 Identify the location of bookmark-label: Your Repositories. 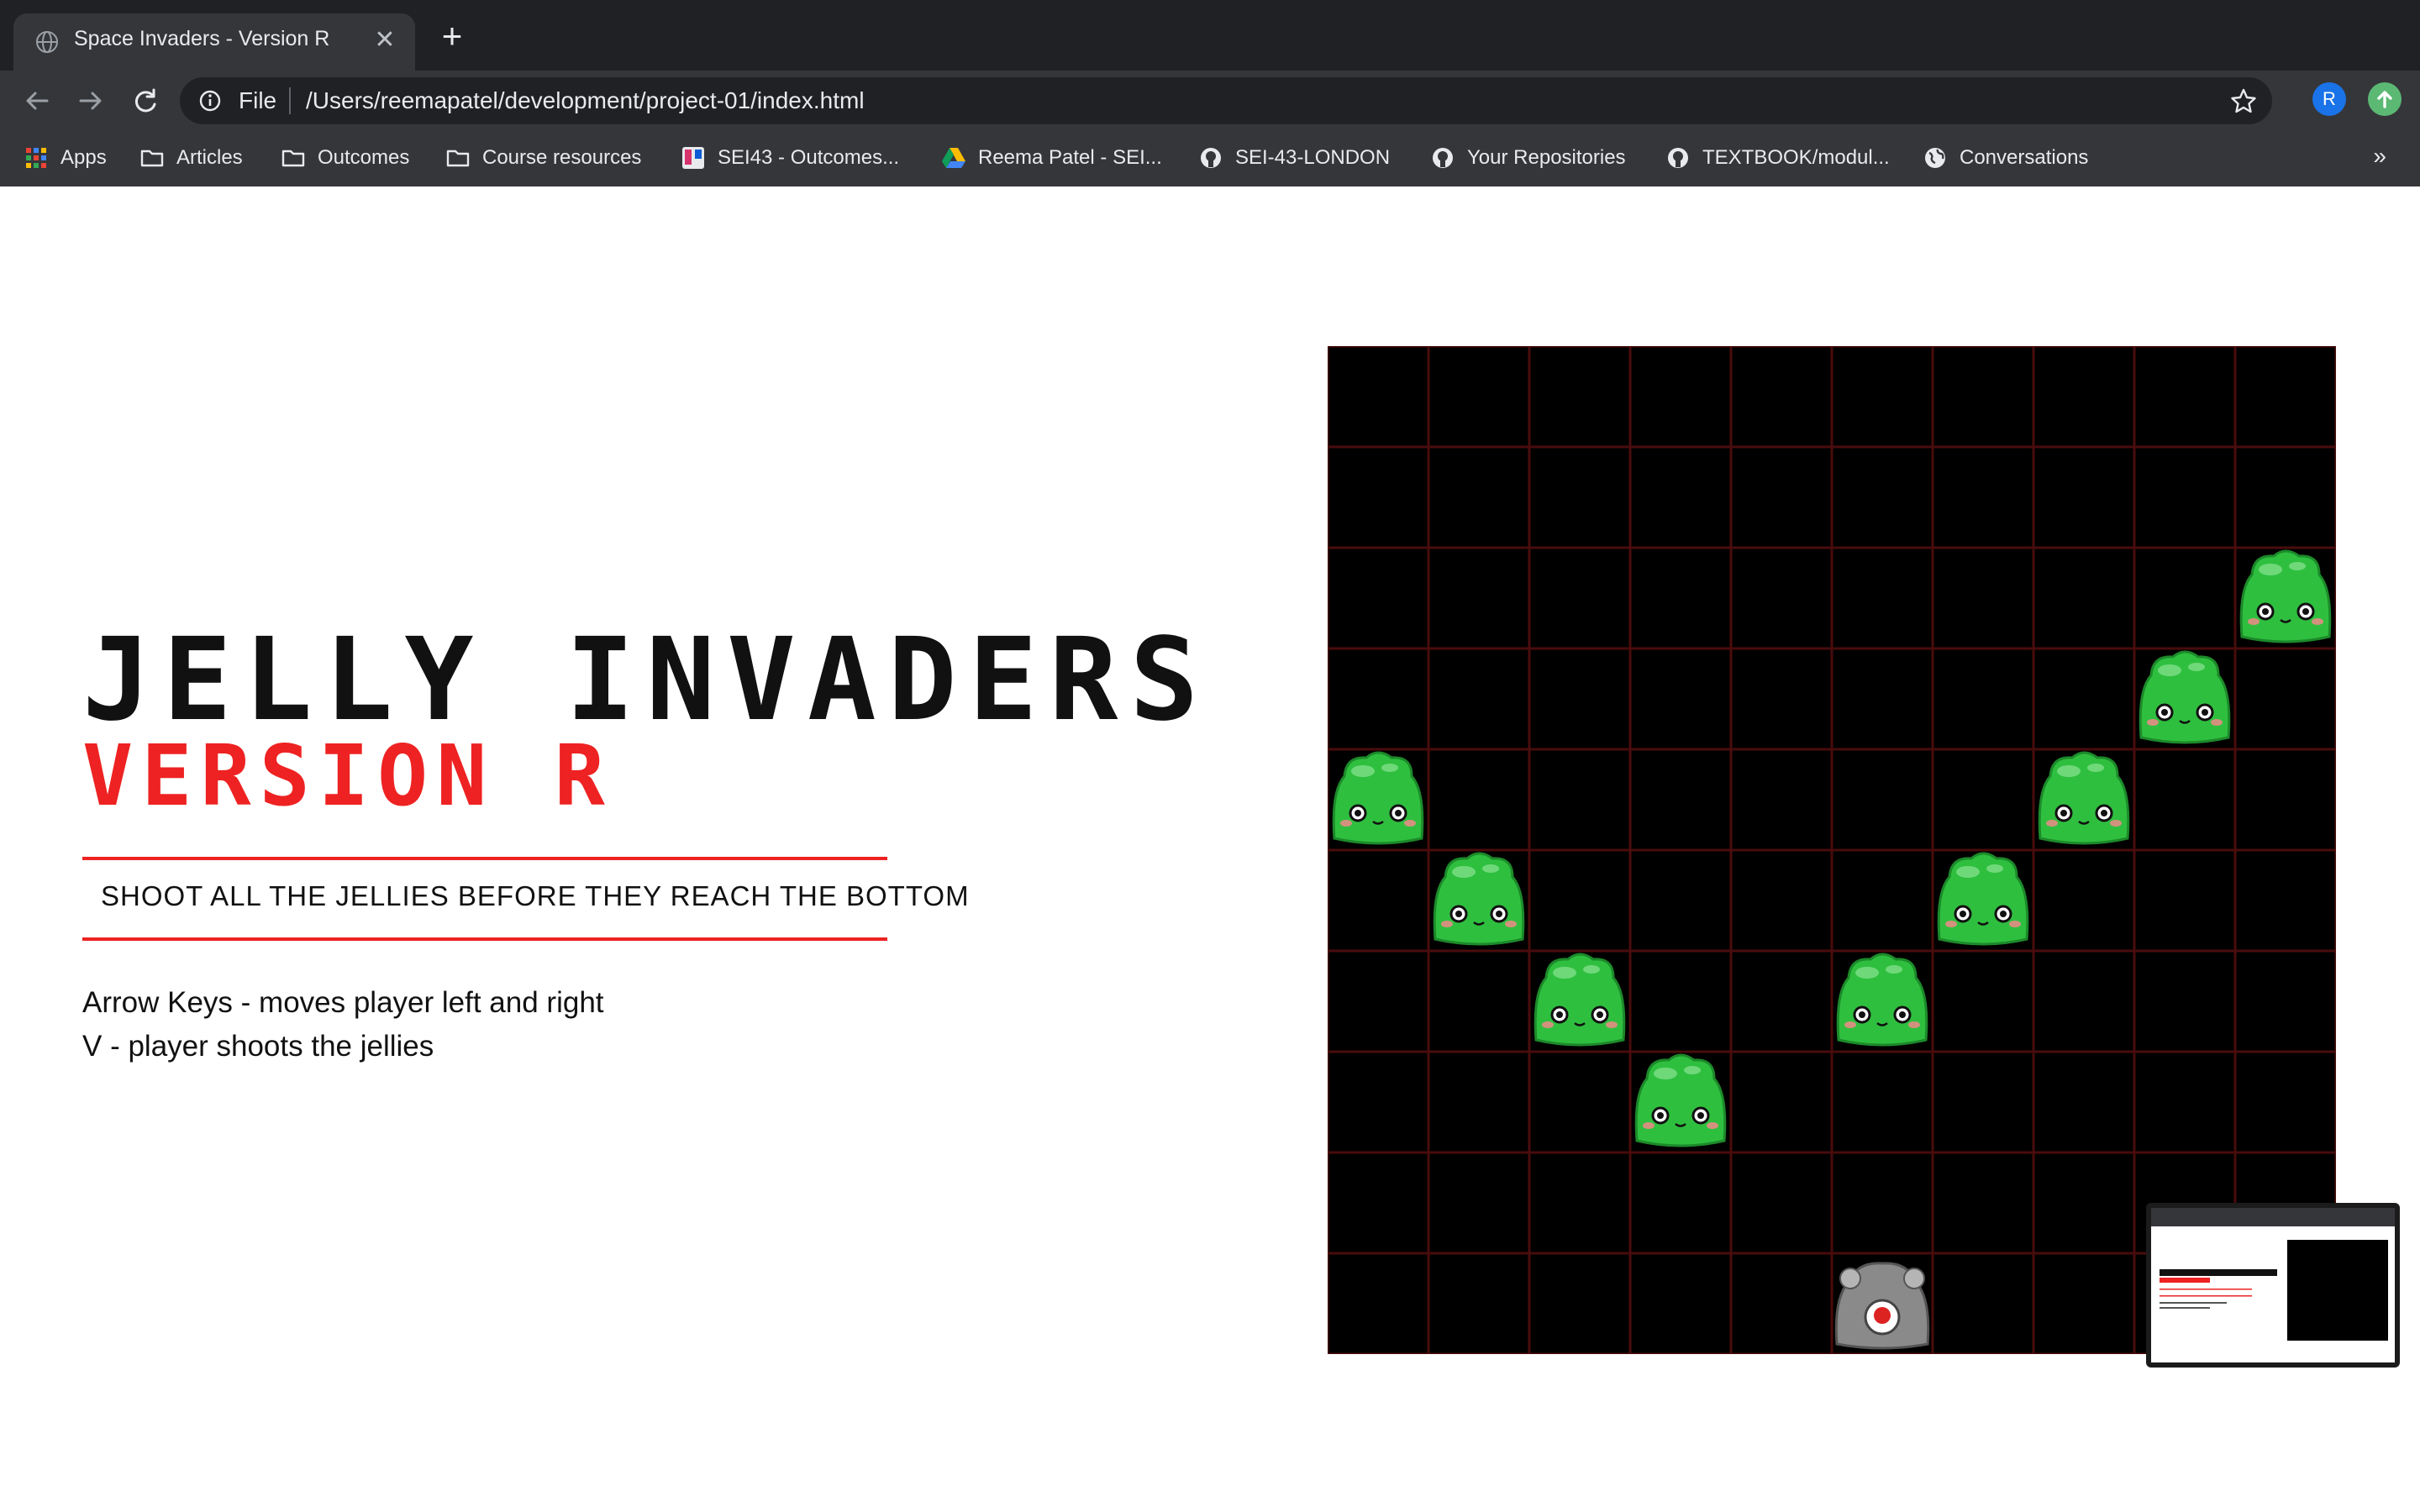
(1546, 157).